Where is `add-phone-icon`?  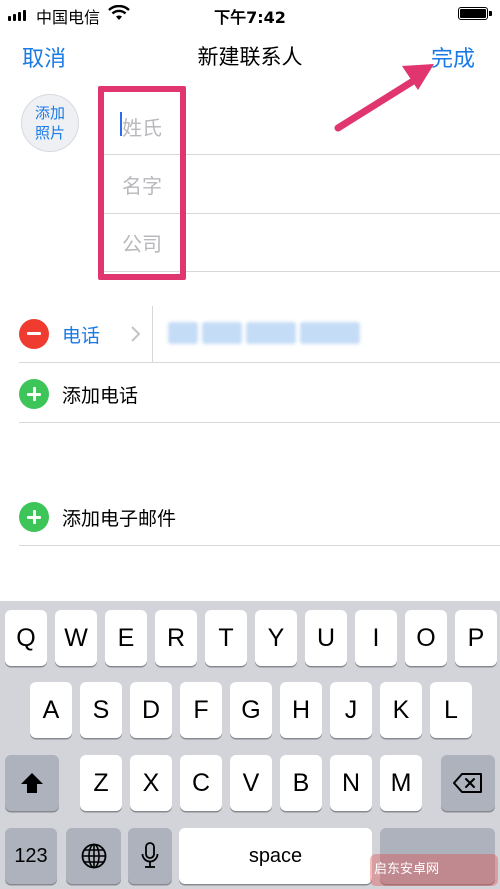 add-phone-icon is located at coordinates (34, 394).